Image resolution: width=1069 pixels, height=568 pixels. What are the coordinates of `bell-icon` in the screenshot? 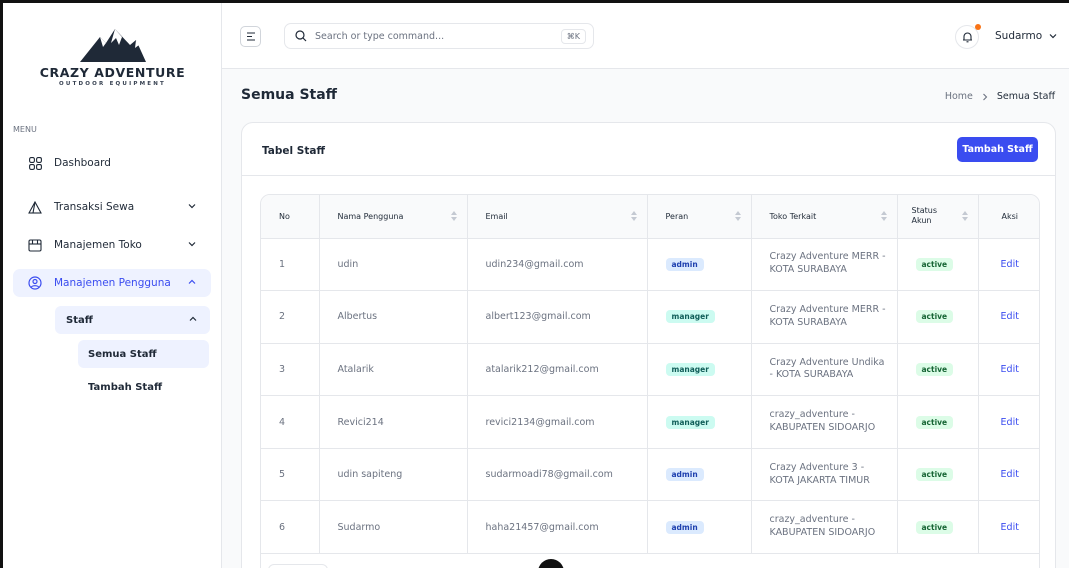 It's located at (967, 37).